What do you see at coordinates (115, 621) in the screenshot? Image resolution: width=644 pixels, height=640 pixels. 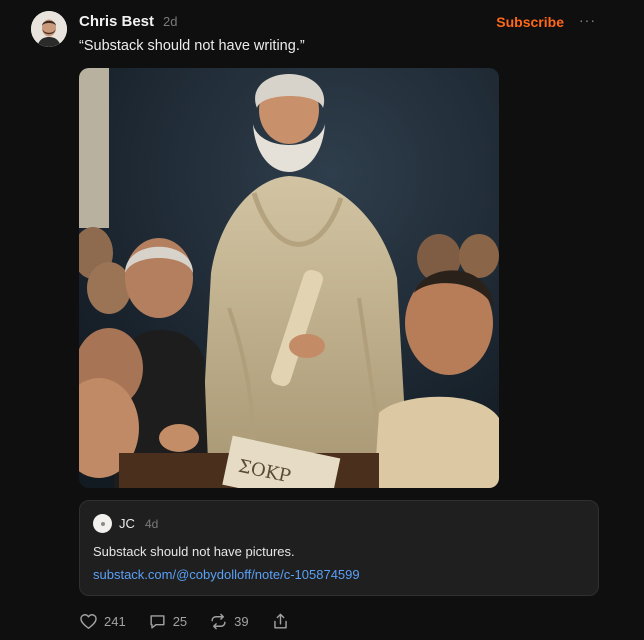 I see `like-count: 241` at bounding box center [115, 621].